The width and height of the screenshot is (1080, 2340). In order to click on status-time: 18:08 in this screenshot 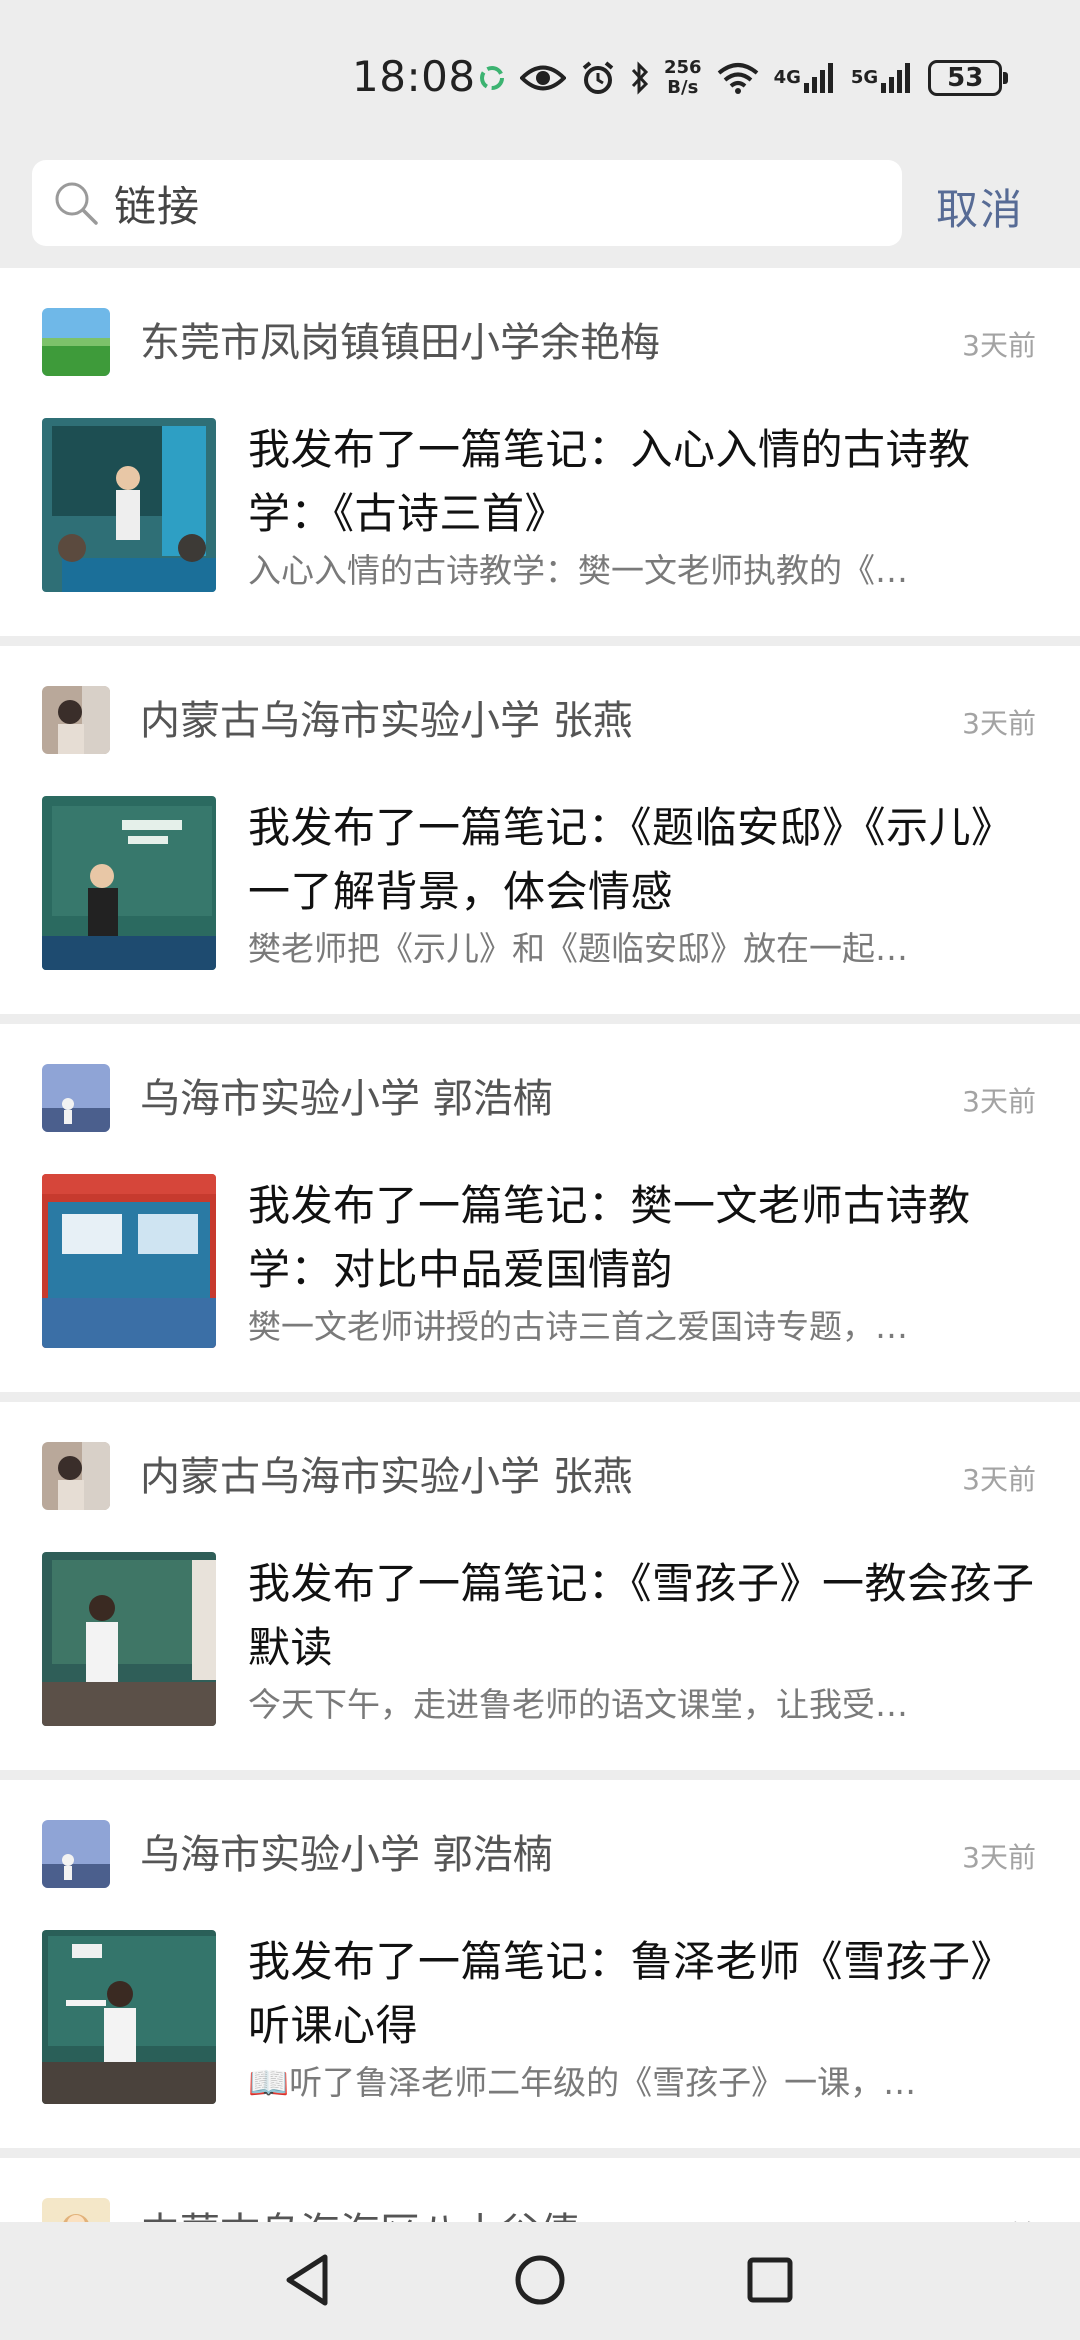, I will do `click(414, 76)`.